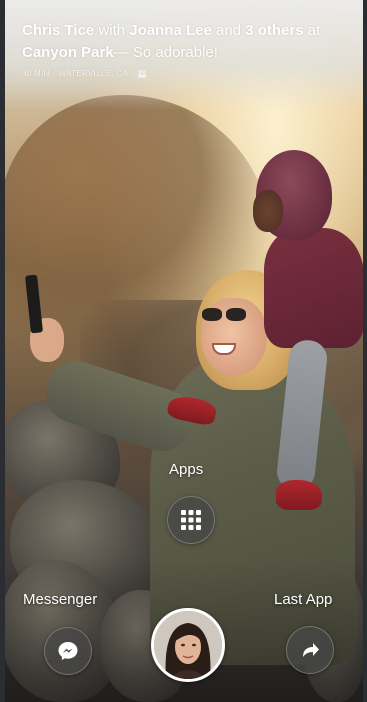  What do you see at coordinates (142, 73) in the screenshot?
I see `people-icon` at bounding box center [142, 73].